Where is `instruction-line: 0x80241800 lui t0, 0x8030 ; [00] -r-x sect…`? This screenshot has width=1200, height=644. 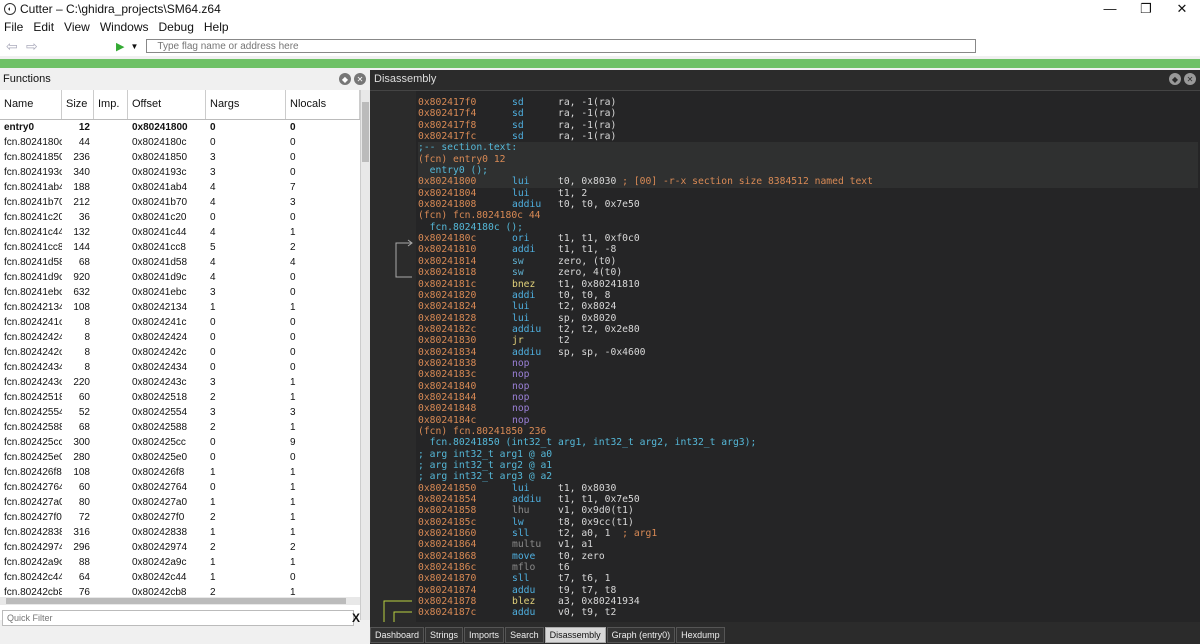
instruction-line: 0x80241800 lui t0, 0x8030 ; [00] -r-x sect… is located at coordinates (808, 182).